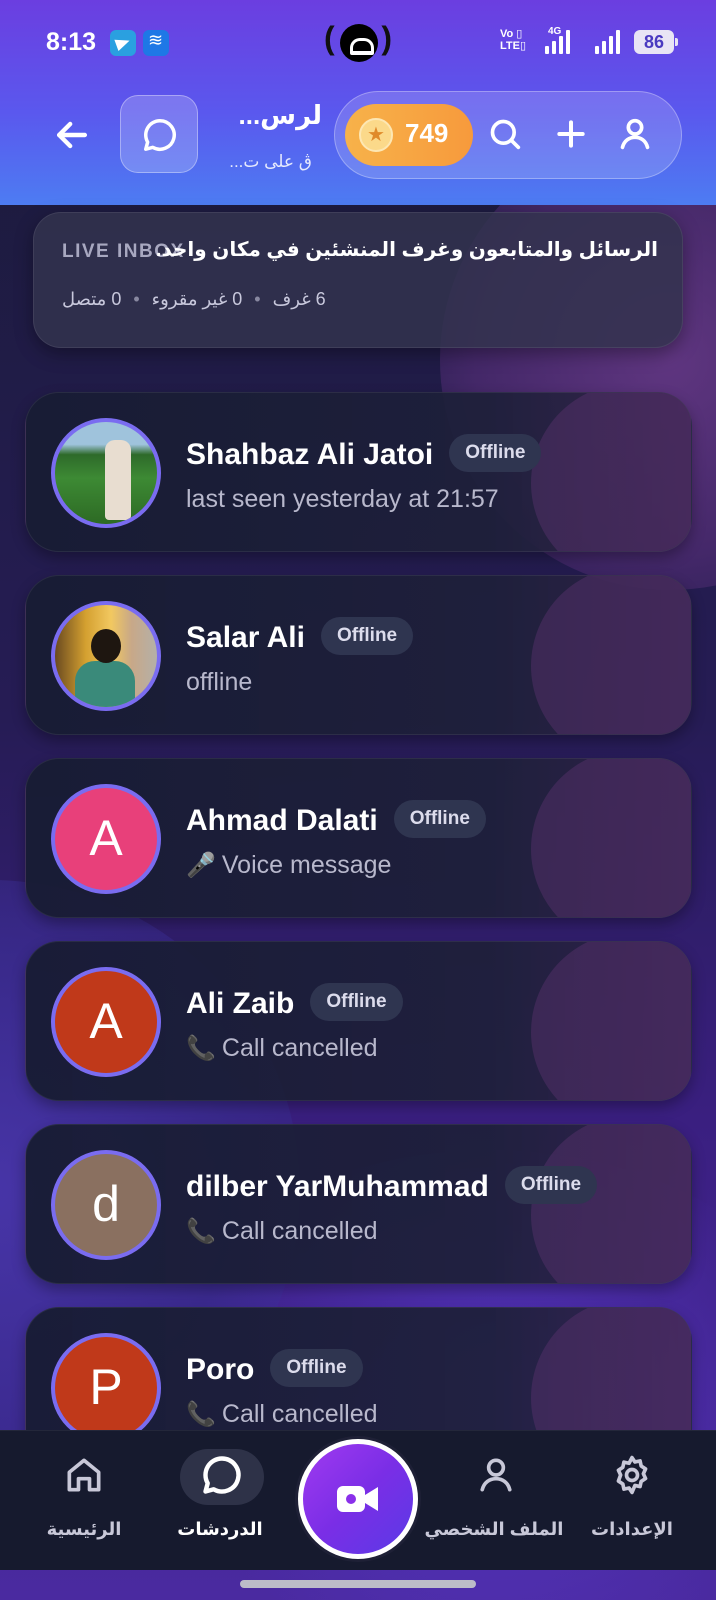 The width and height of the screenshot is (716, 1600). I want to click on search-icon, so click(505, 134).